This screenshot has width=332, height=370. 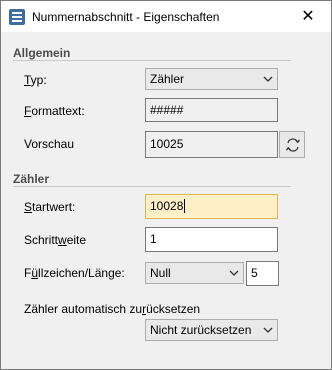 I want to click on format-field: #####, so click(x=211, y=110).